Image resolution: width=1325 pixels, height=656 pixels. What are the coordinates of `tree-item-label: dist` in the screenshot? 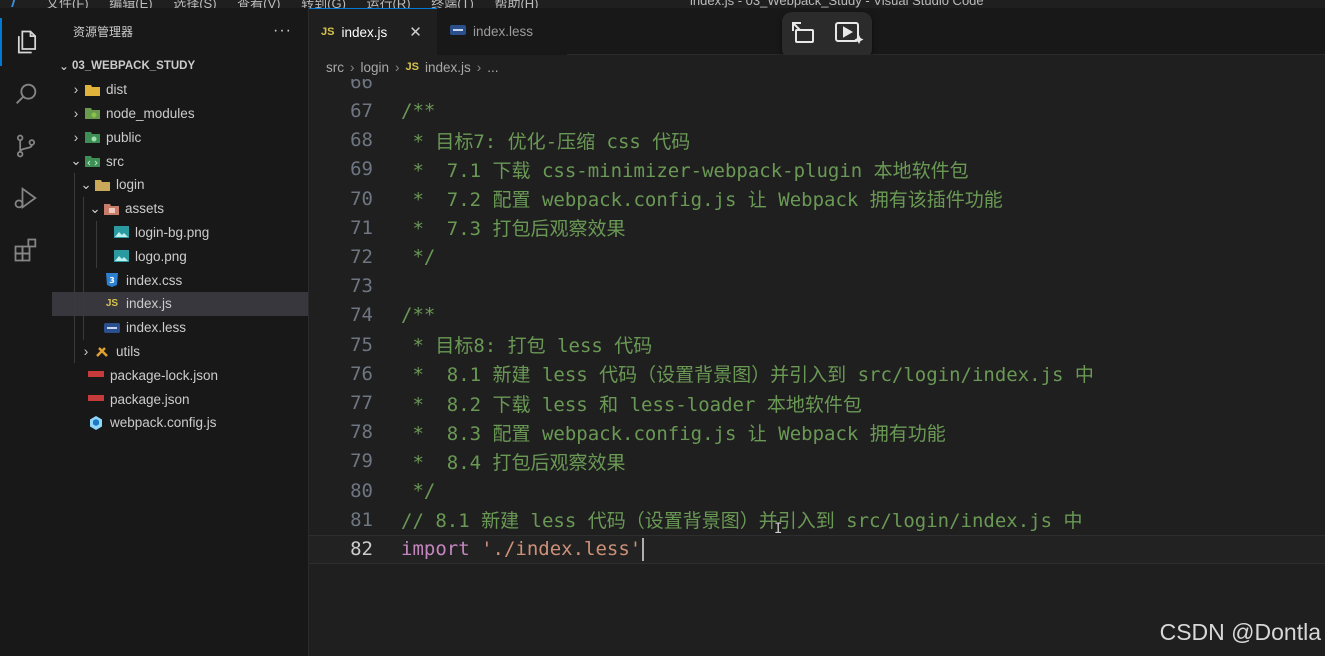 It's located at (117, 90).